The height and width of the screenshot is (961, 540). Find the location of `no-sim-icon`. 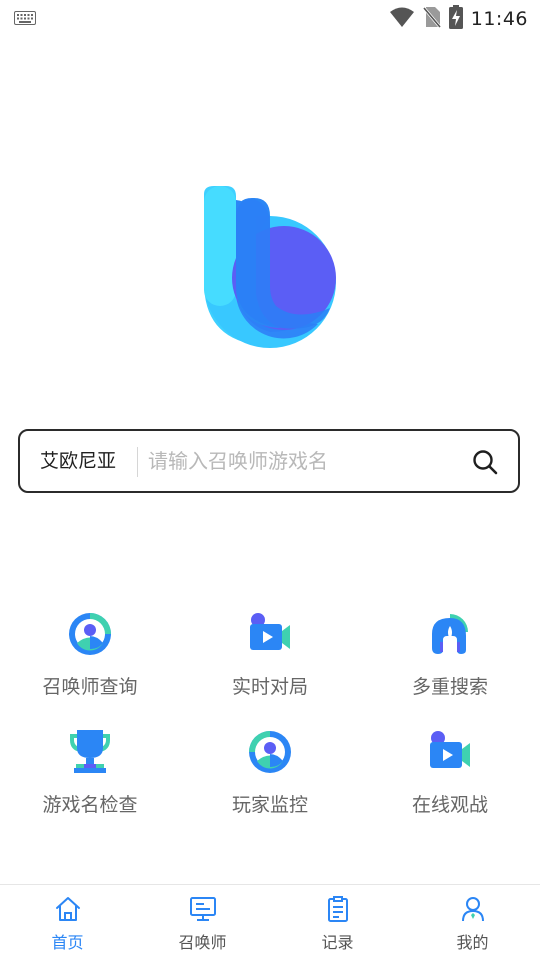

no-sim-icon is located at coordinates (431, 19).